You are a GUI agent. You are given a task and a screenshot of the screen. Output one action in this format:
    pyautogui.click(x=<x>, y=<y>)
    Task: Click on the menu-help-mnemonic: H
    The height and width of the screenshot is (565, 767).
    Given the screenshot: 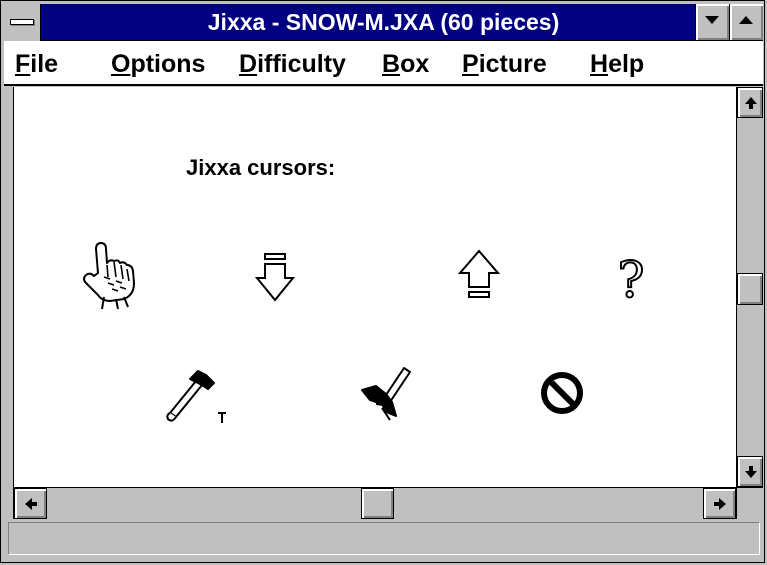 What is the action you would take?
    pyautogui.click(x=599, y=64)
    